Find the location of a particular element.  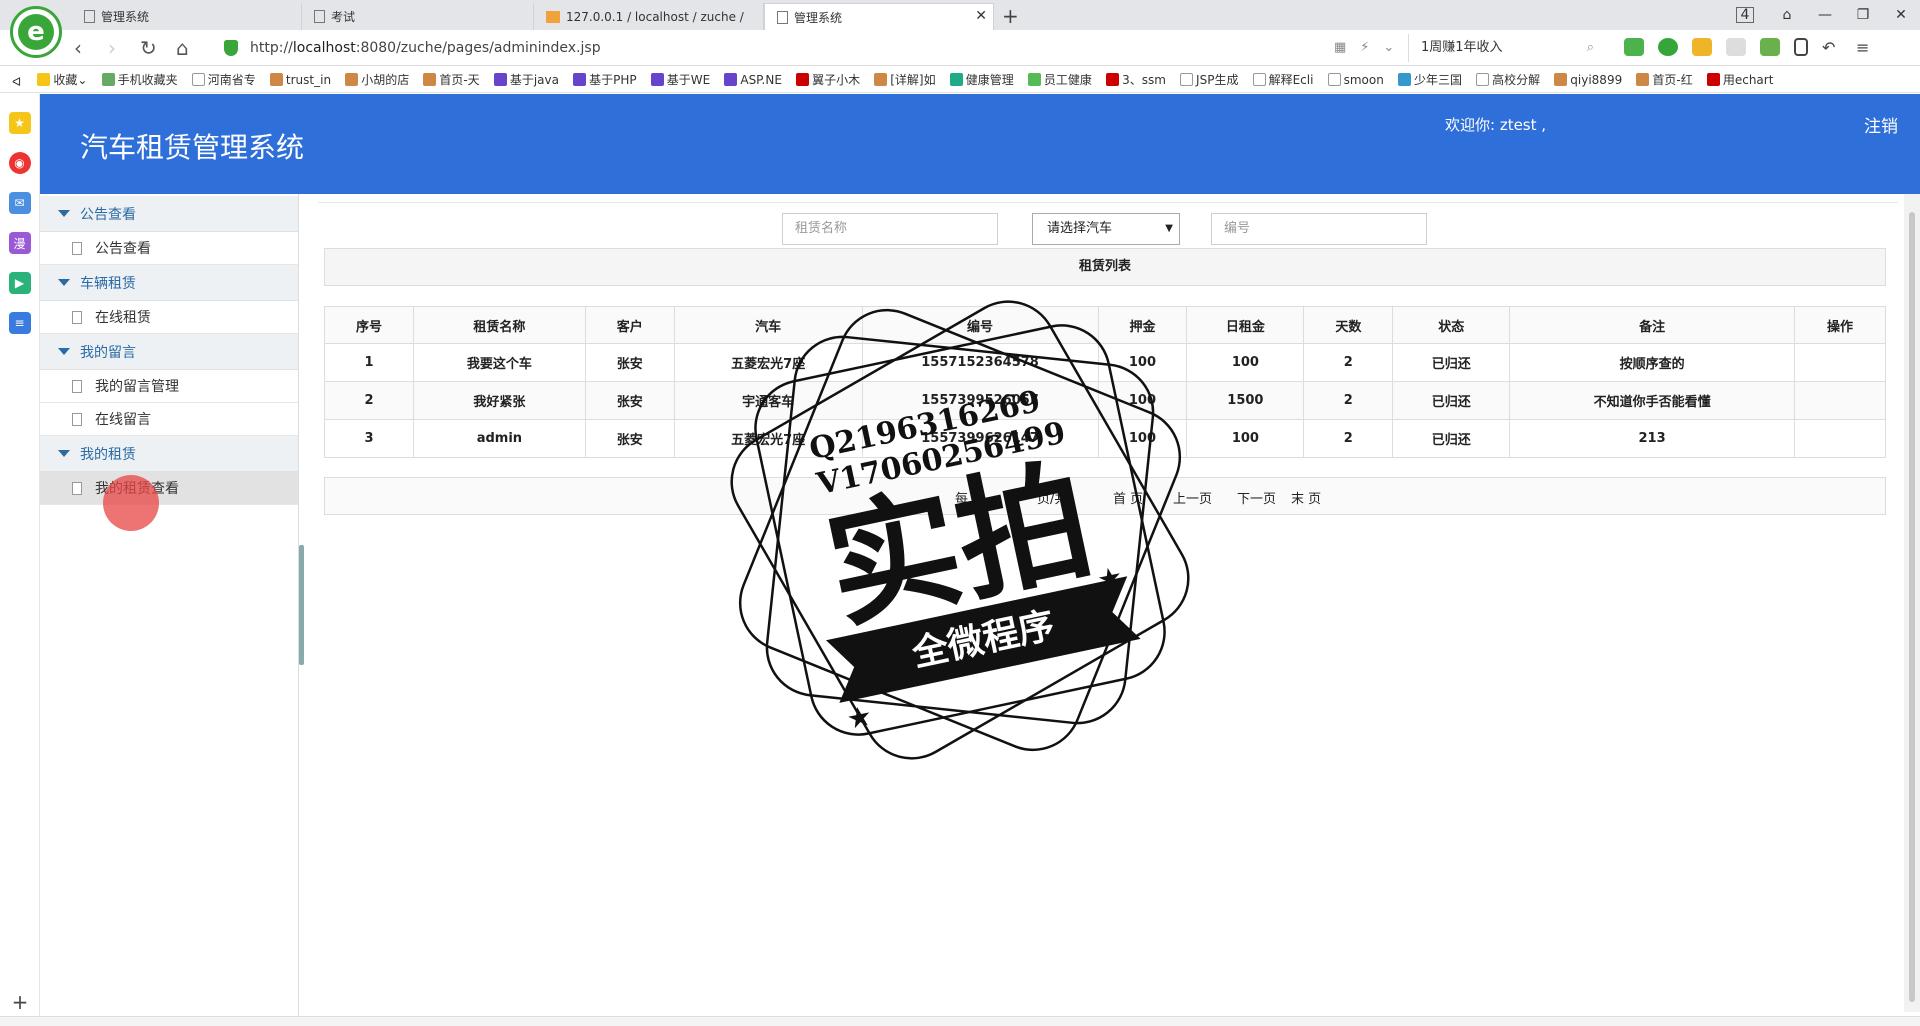

bookmark-item: 河南省专 is located at coordinates (223, 79).